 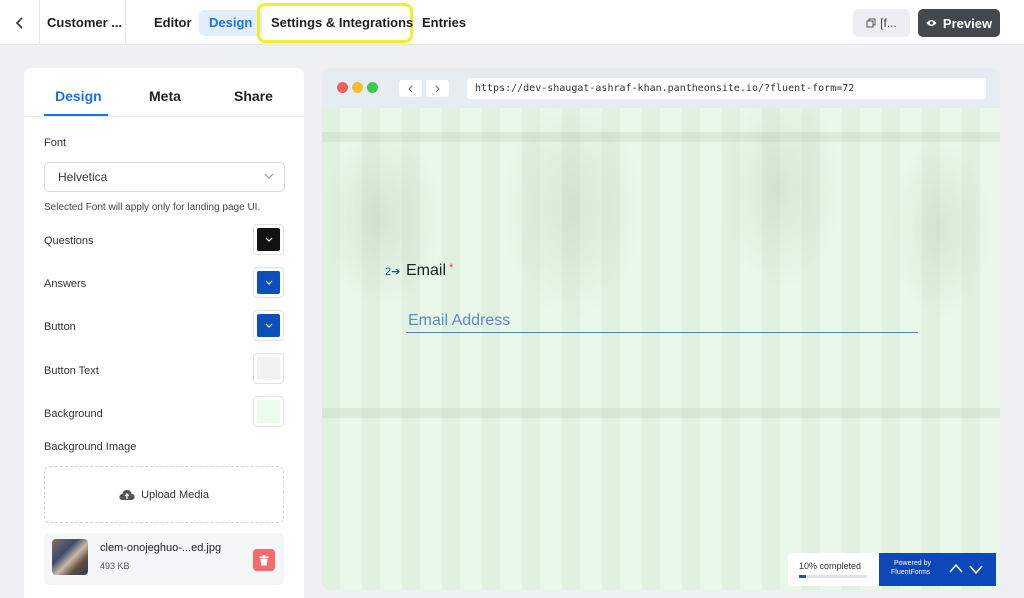 I want to click on background-color-fill, so click(x=268, y=411).